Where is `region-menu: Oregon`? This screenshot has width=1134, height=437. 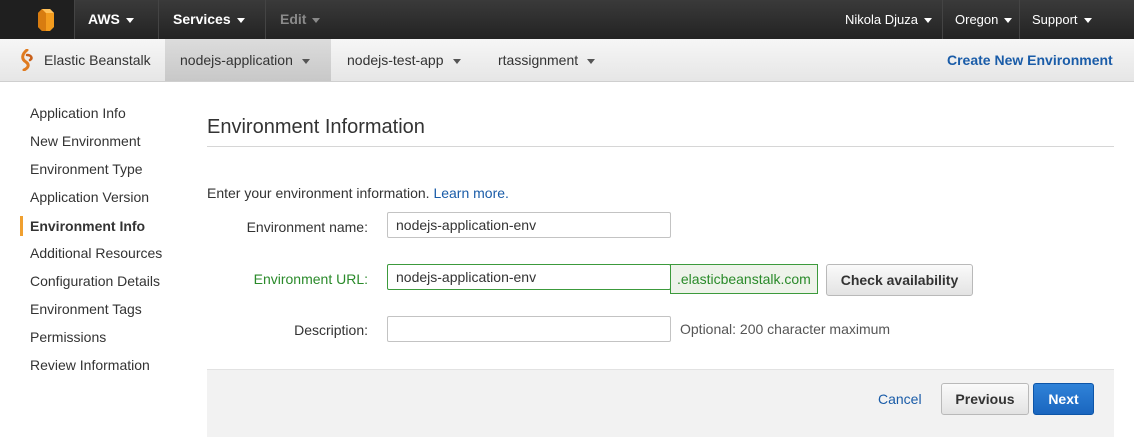
region-menu: Oregon is located at coordinates (984, 19).